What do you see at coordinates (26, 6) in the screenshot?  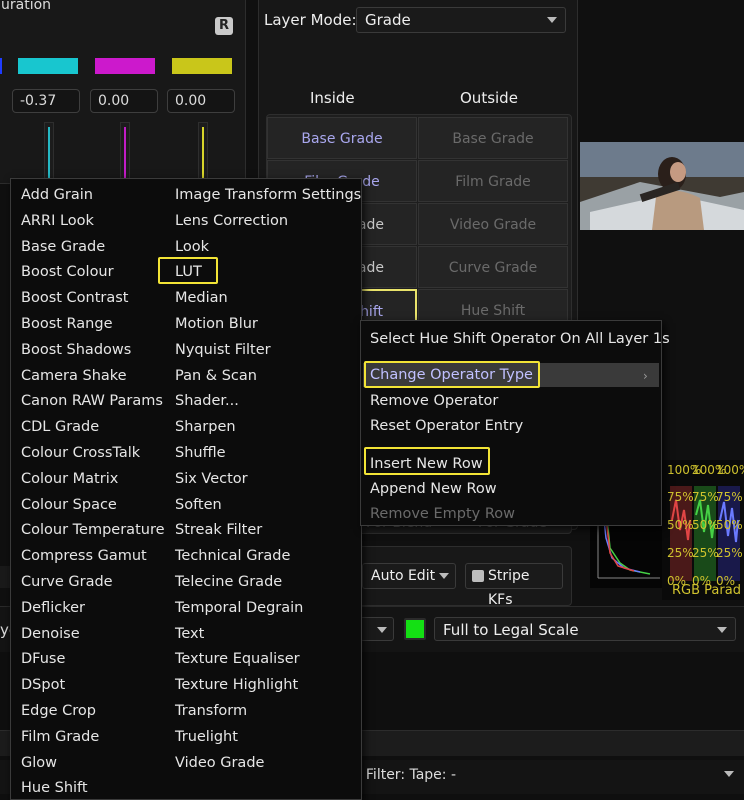 I see `config-panel-title: uration` at bounding box center [26, 6].